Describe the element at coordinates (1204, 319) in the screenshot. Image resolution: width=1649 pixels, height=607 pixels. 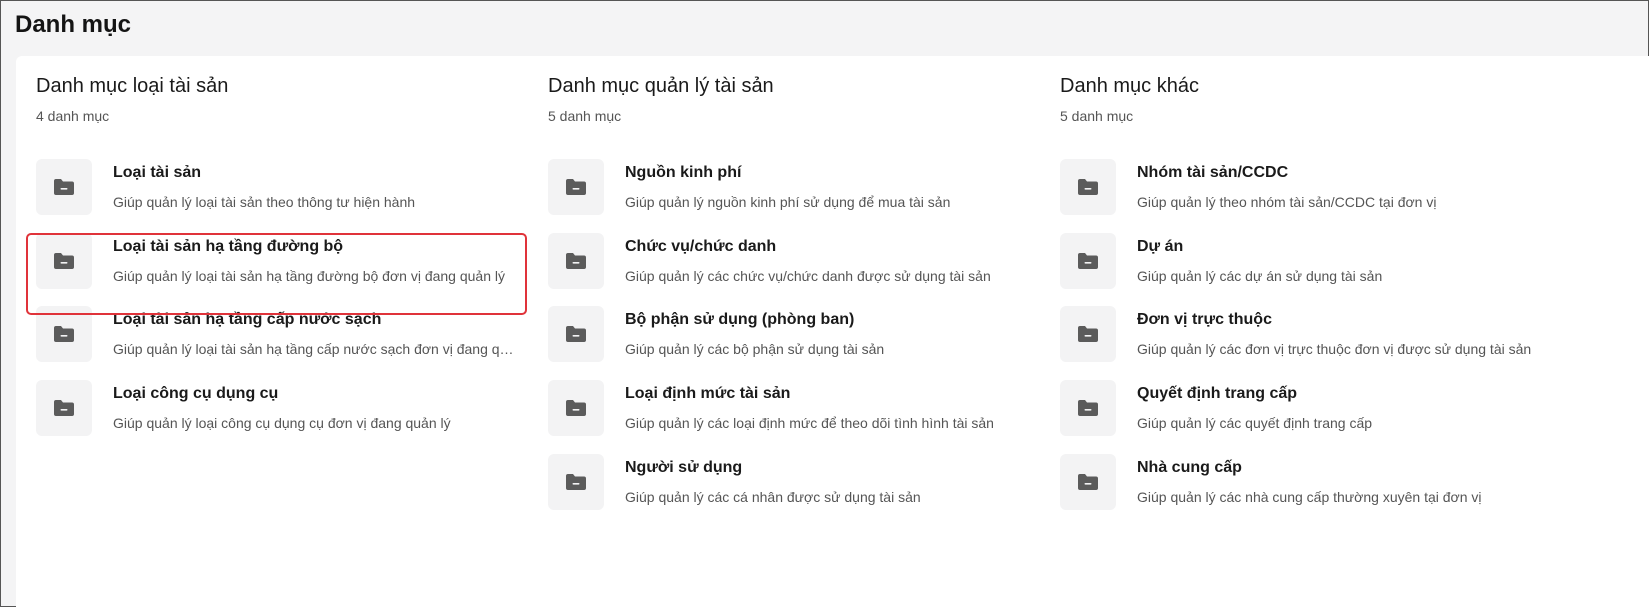
I see `item-title: Đơn vị trực thuộc` at that location.